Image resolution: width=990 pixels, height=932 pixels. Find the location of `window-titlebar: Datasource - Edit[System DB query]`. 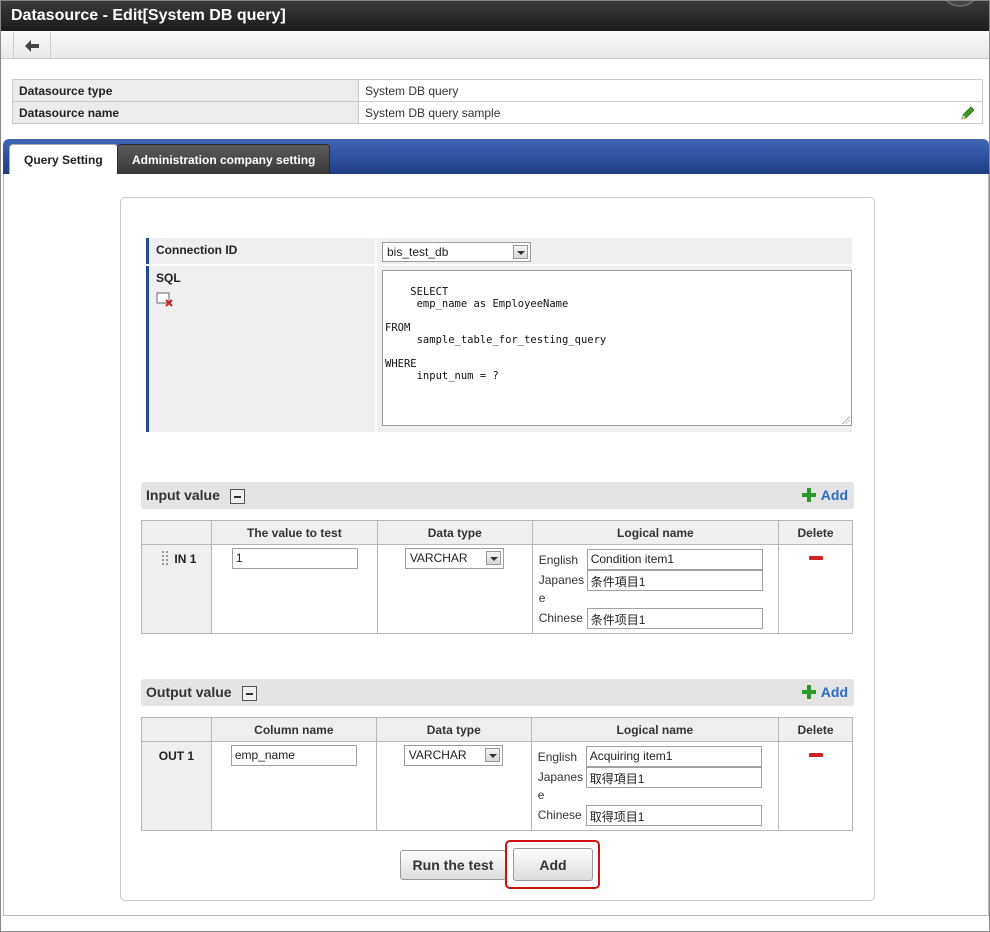

window-titlebar: Datasource - Edit[System DB query] is located at coordinates (495, 16).